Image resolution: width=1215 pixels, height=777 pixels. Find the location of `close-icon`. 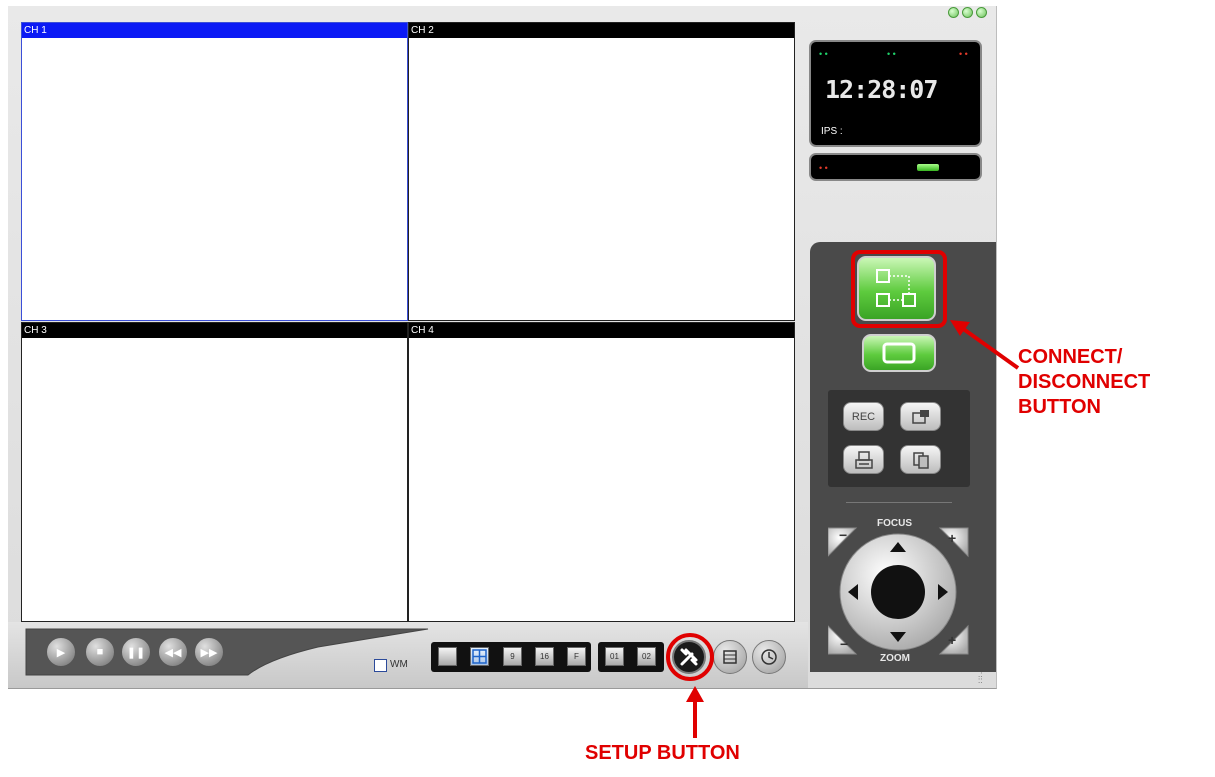

close-icon is located at coordinates (981, 12).